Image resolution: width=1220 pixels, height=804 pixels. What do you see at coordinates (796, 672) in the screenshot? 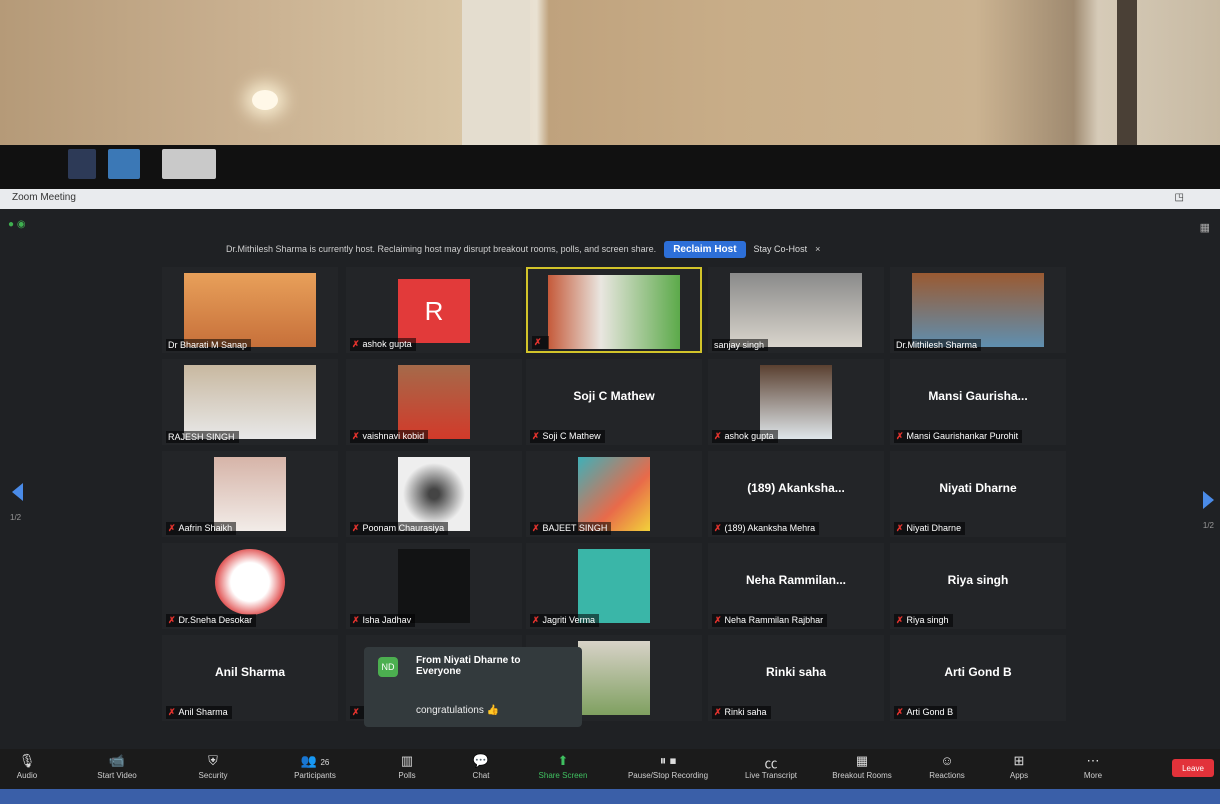
I see `participant-display-name: Rinki saha` at bounding box center [796, 672].